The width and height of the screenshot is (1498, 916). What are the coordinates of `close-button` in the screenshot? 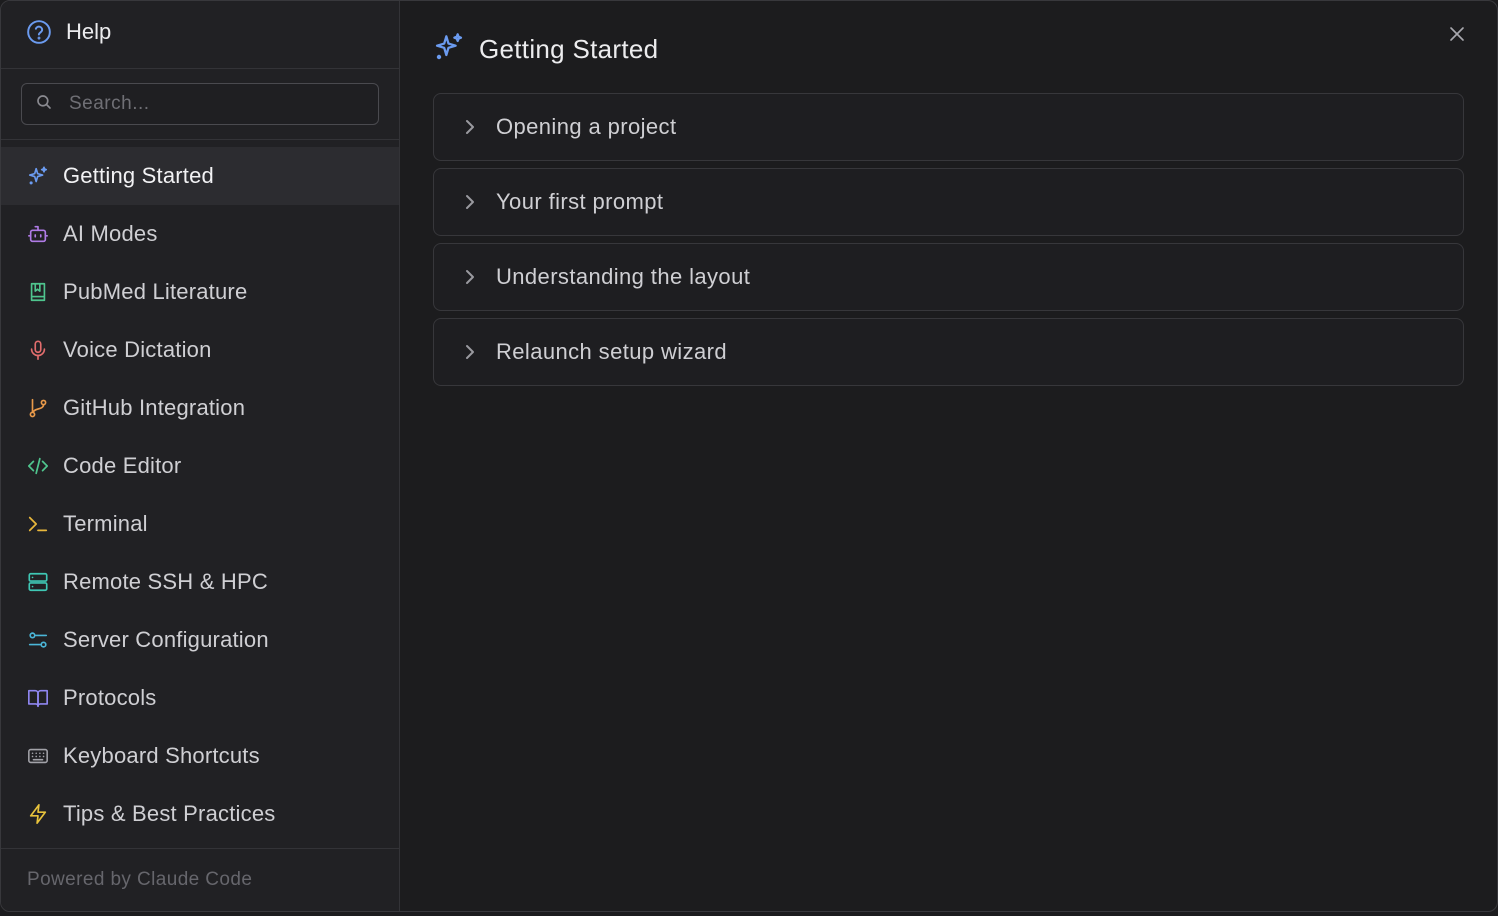 It's located at (1457, 36).